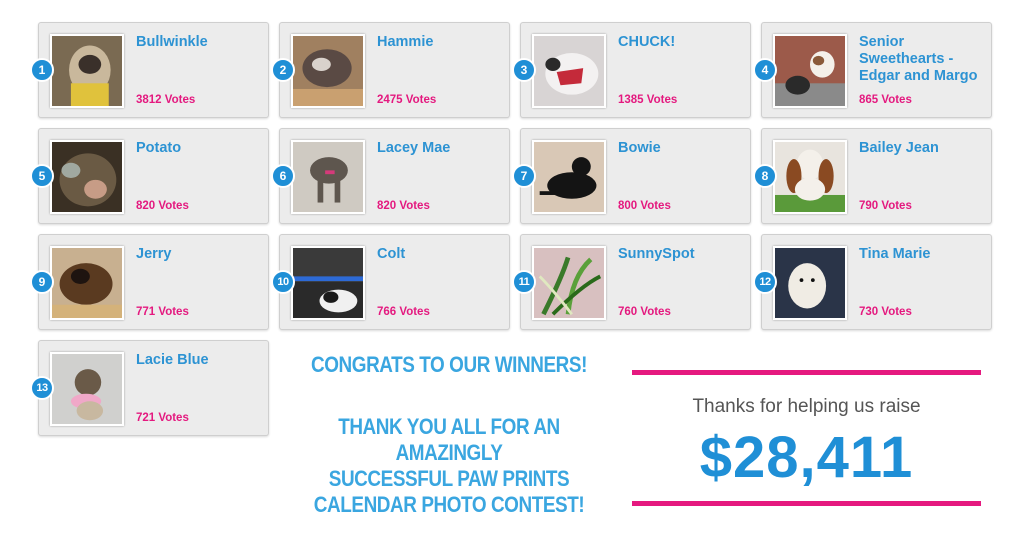  Describe the element at coordinates (42, 282) in the screenshot. I see `rank-badge: 9` at that location.